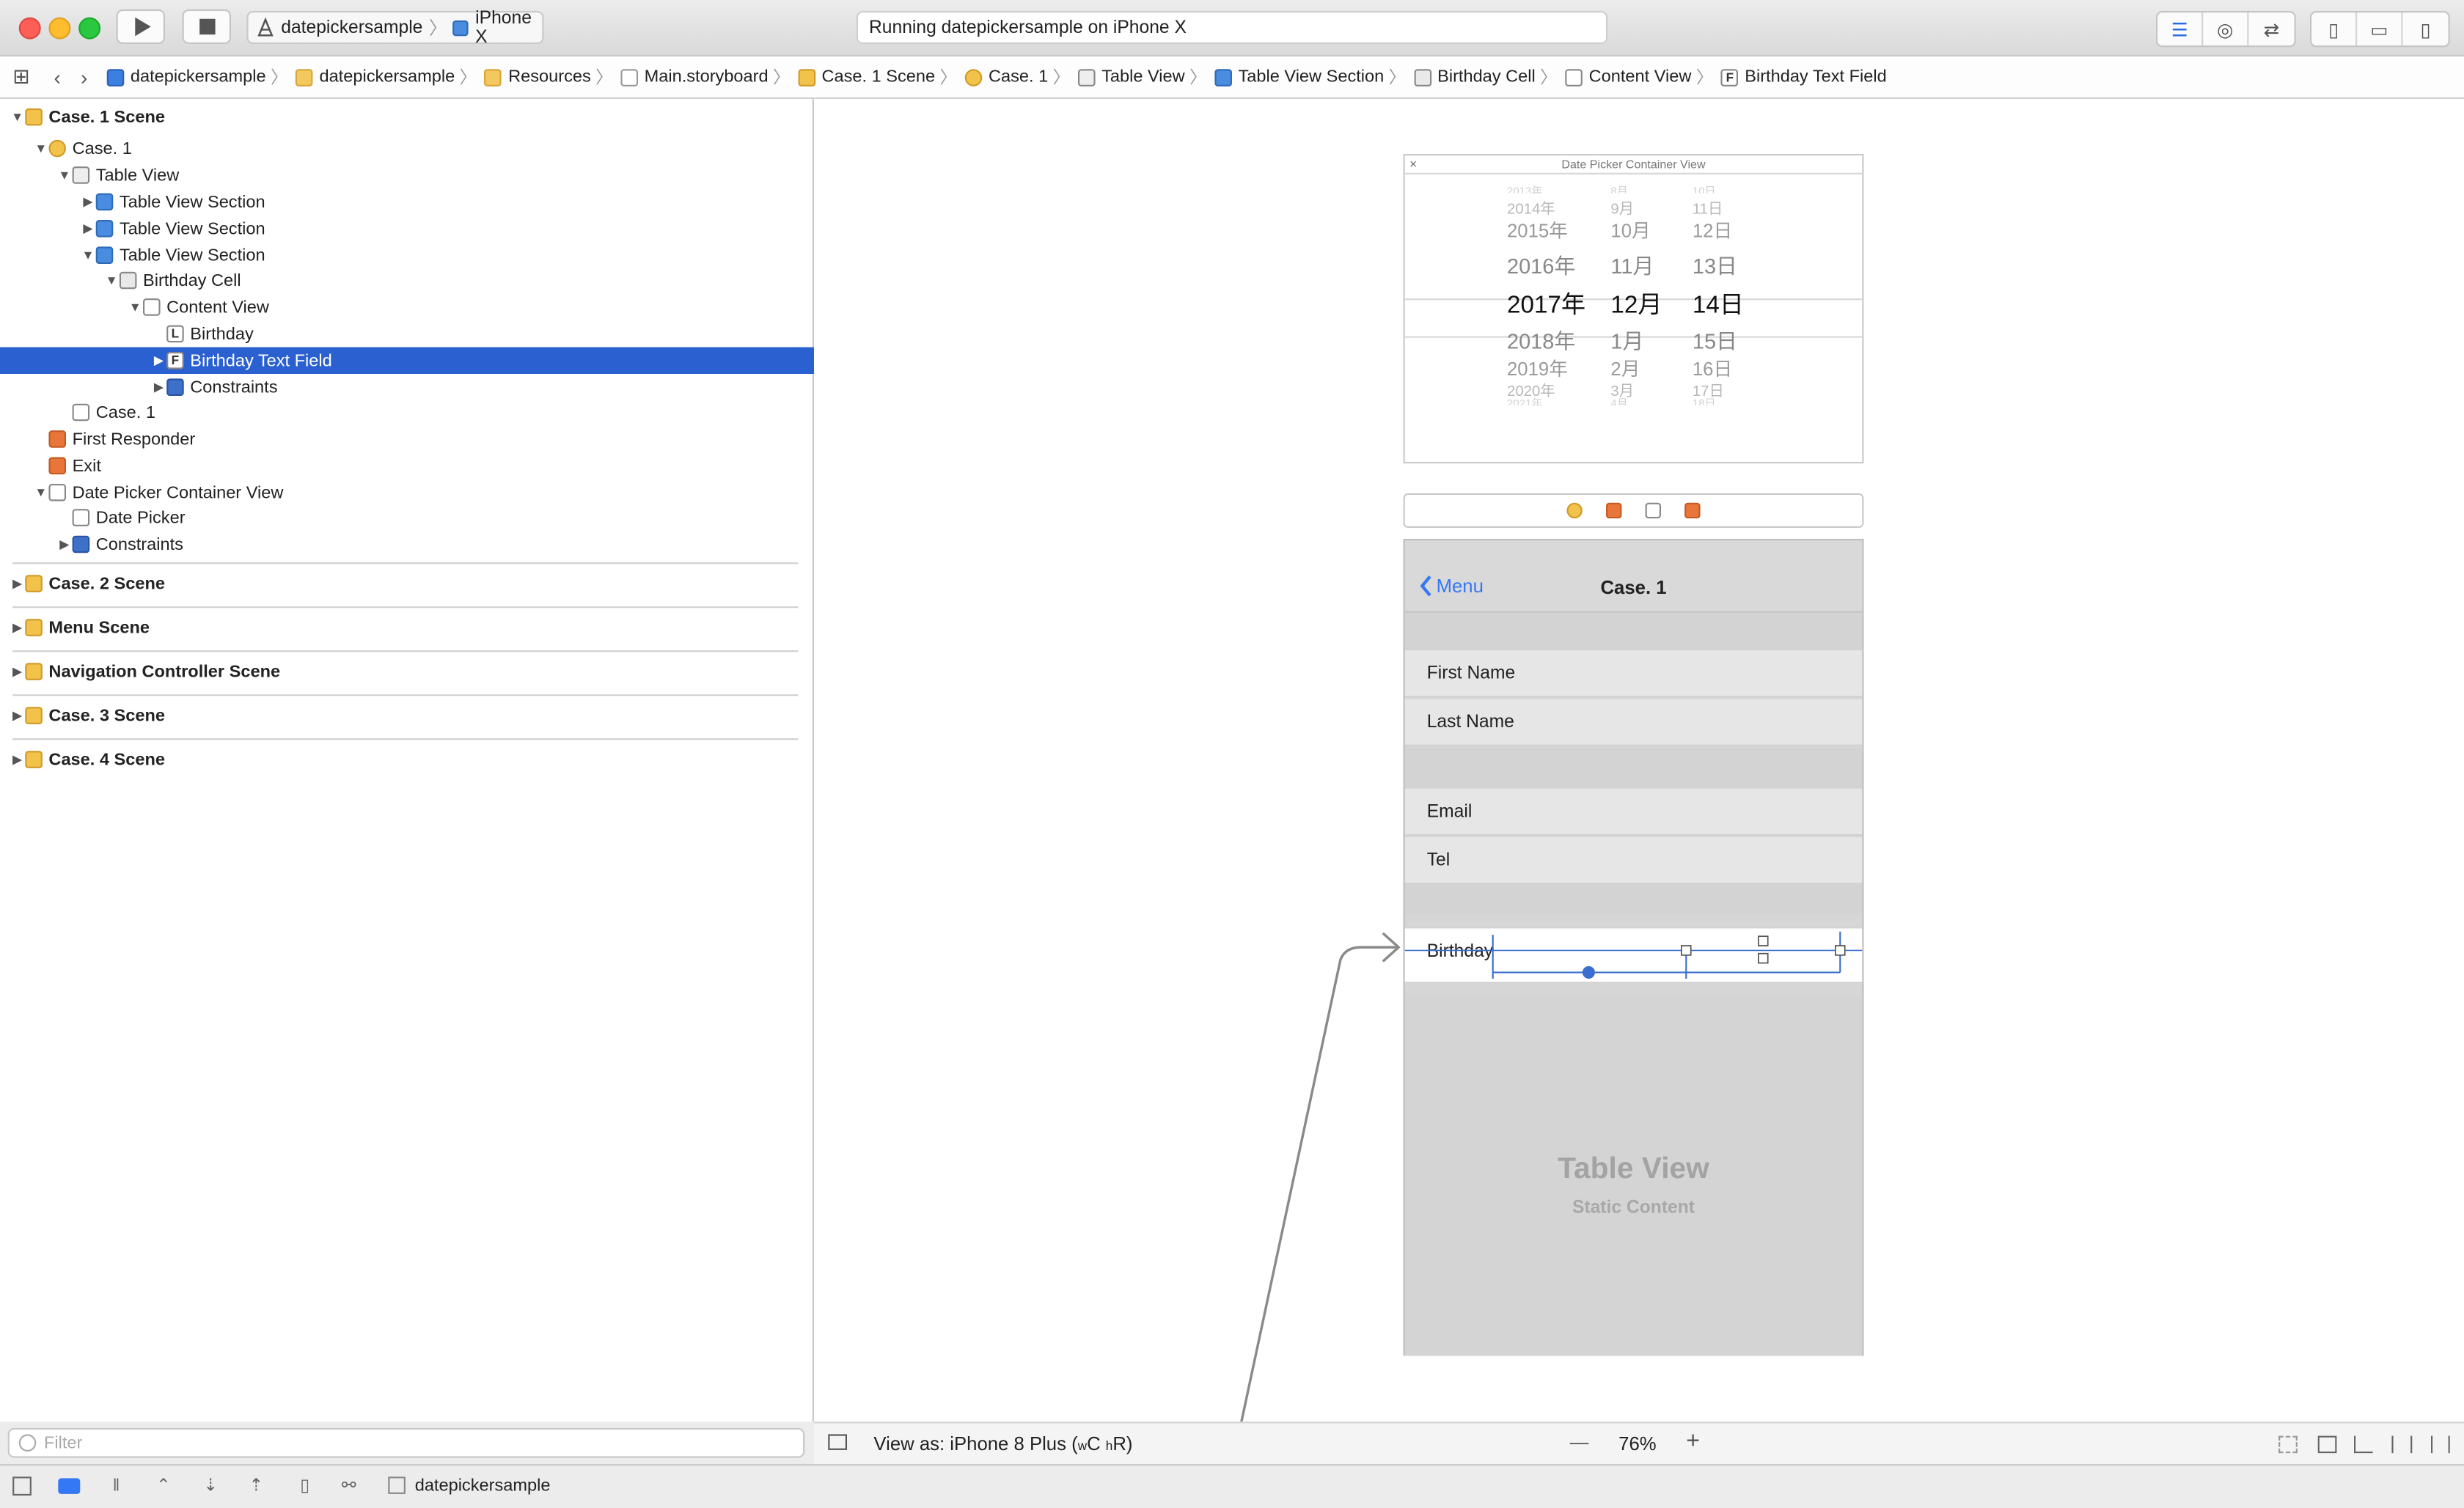 The image size is (2464, 1508). Describe the element at coordinates (89, 28) in the screenshot. I see `zoom-window-button` at that location.